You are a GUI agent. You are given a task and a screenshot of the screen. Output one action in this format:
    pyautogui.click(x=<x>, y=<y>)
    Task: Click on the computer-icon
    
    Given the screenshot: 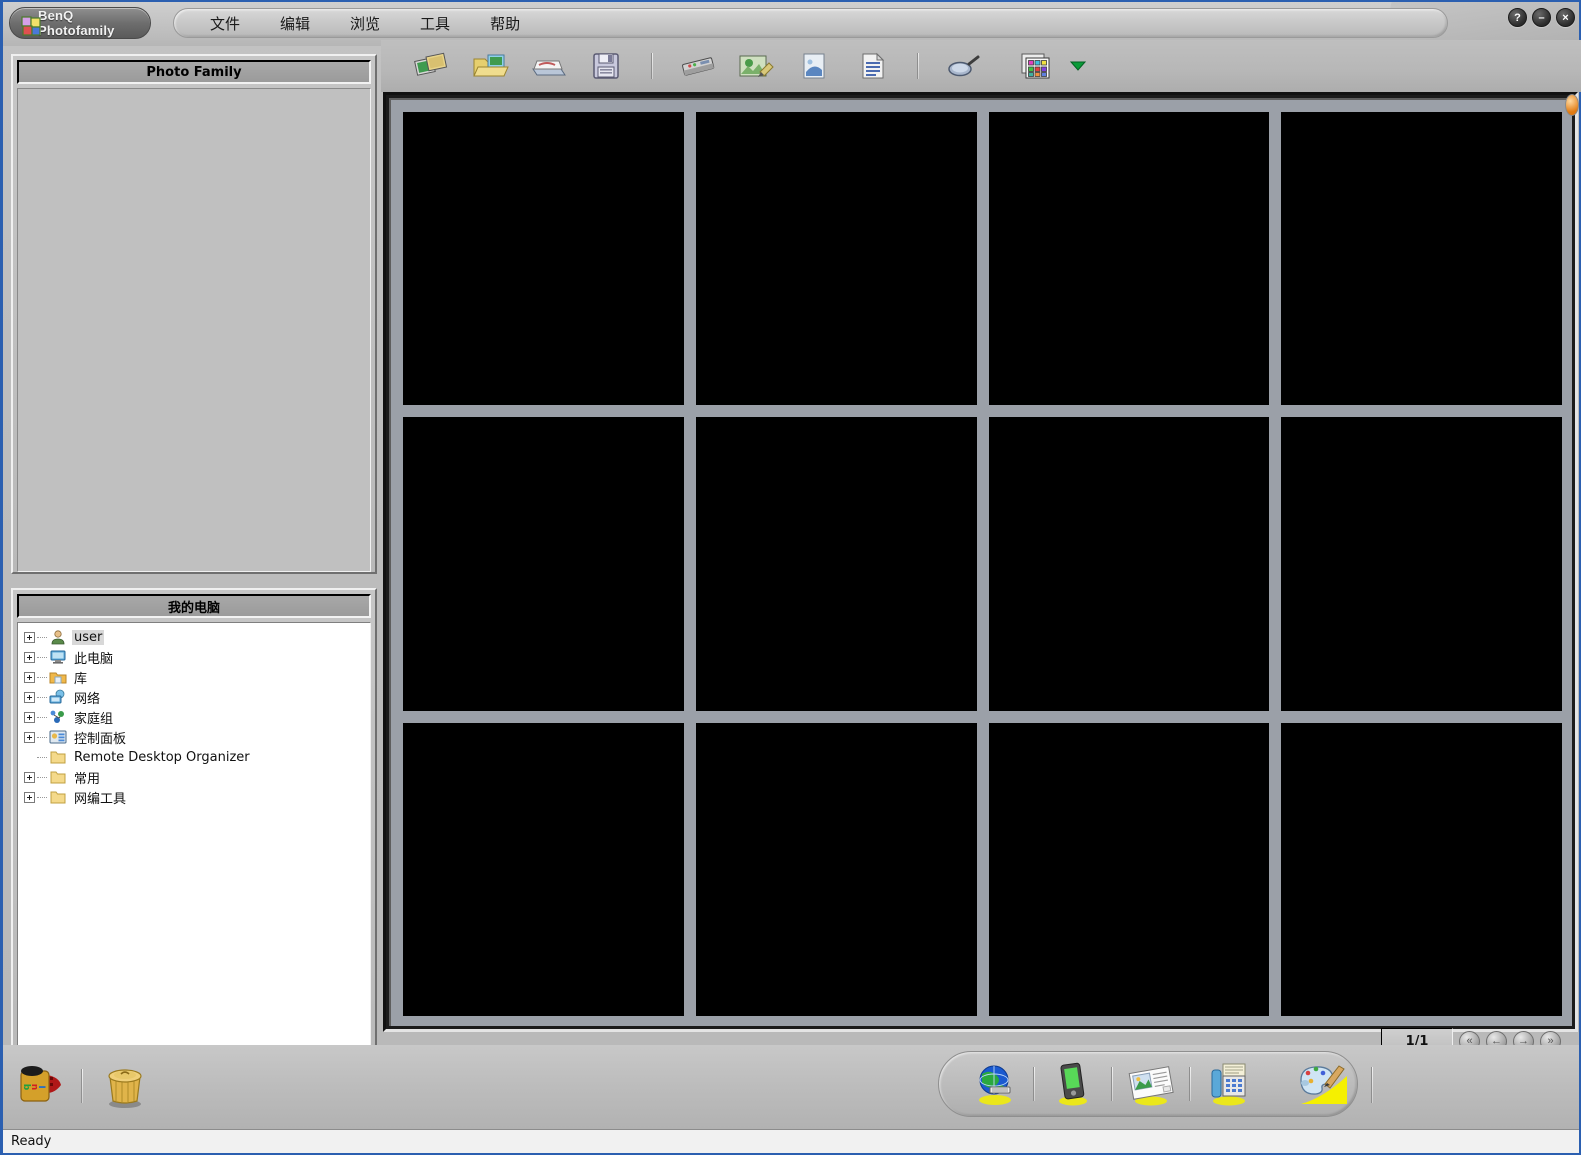 What is the action you would take?
    pyautogui.click(x=58, y=657)
    